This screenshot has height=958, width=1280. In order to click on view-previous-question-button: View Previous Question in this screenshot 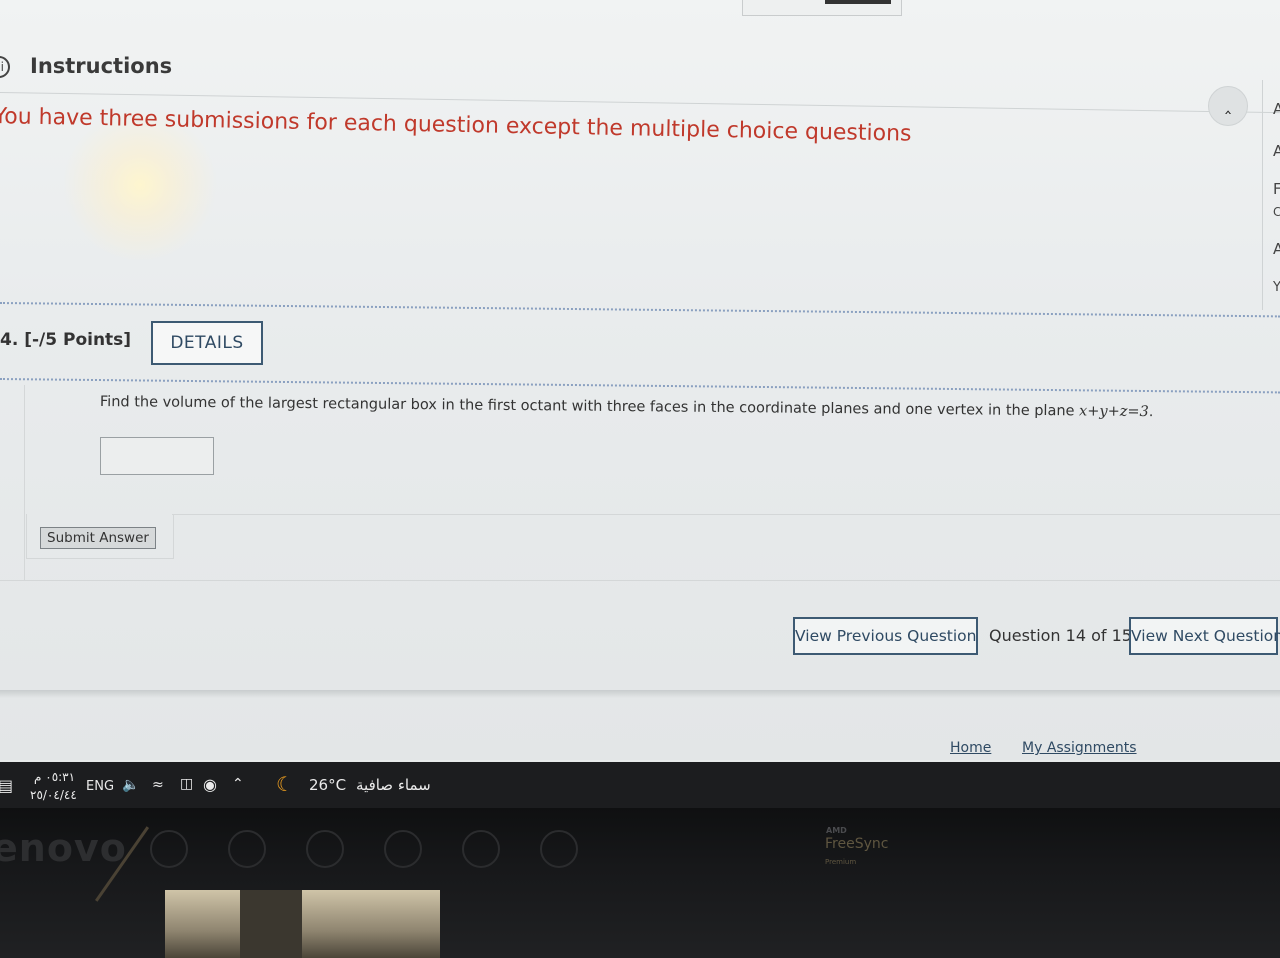, I will do `click(885, 636)`.